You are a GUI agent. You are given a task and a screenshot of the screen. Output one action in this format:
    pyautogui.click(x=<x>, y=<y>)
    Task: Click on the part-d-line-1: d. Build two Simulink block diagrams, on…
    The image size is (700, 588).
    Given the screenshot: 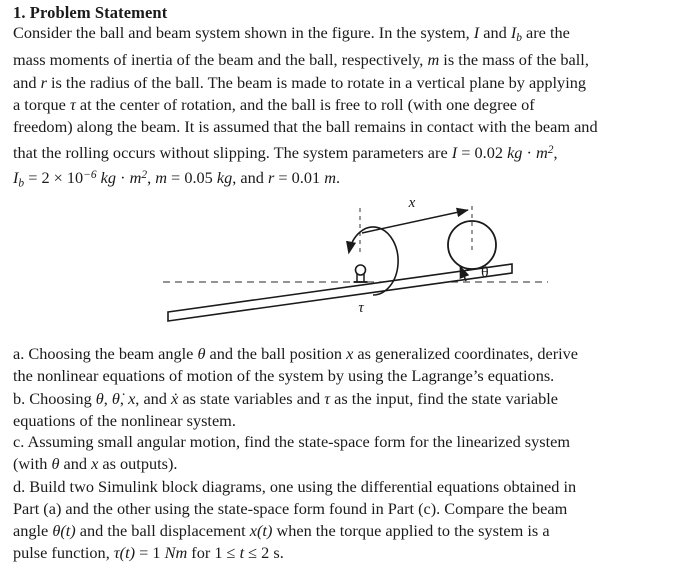 What is the action you would take?
    pyautogui.click(x=295, y=486)
    